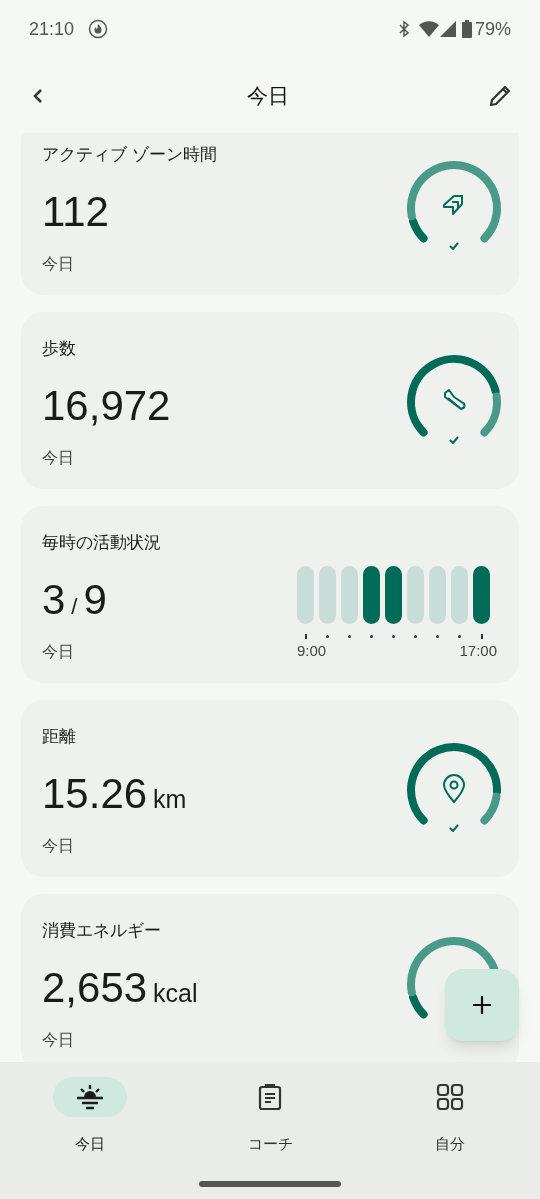  What do you see at coordinates (270, 978) in the screenshot?
I see `metric-card: 消費エネルギー 2,653 kcal 今日` at bounding box center [270, 978].